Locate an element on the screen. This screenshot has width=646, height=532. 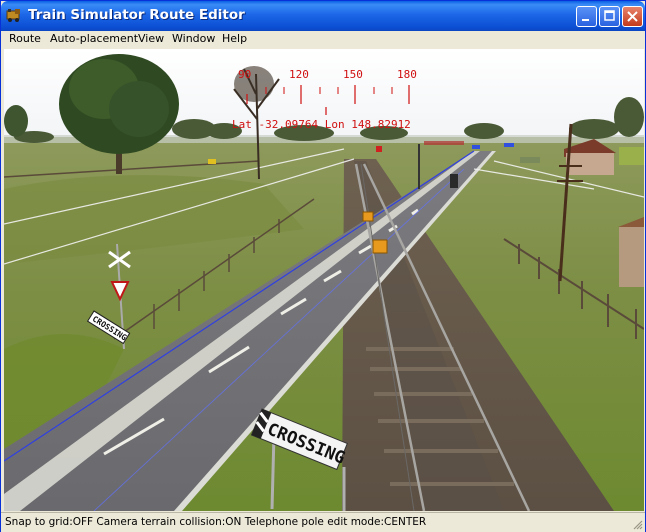
compass-tick-180: 180 is located at coordinates (407, 74).